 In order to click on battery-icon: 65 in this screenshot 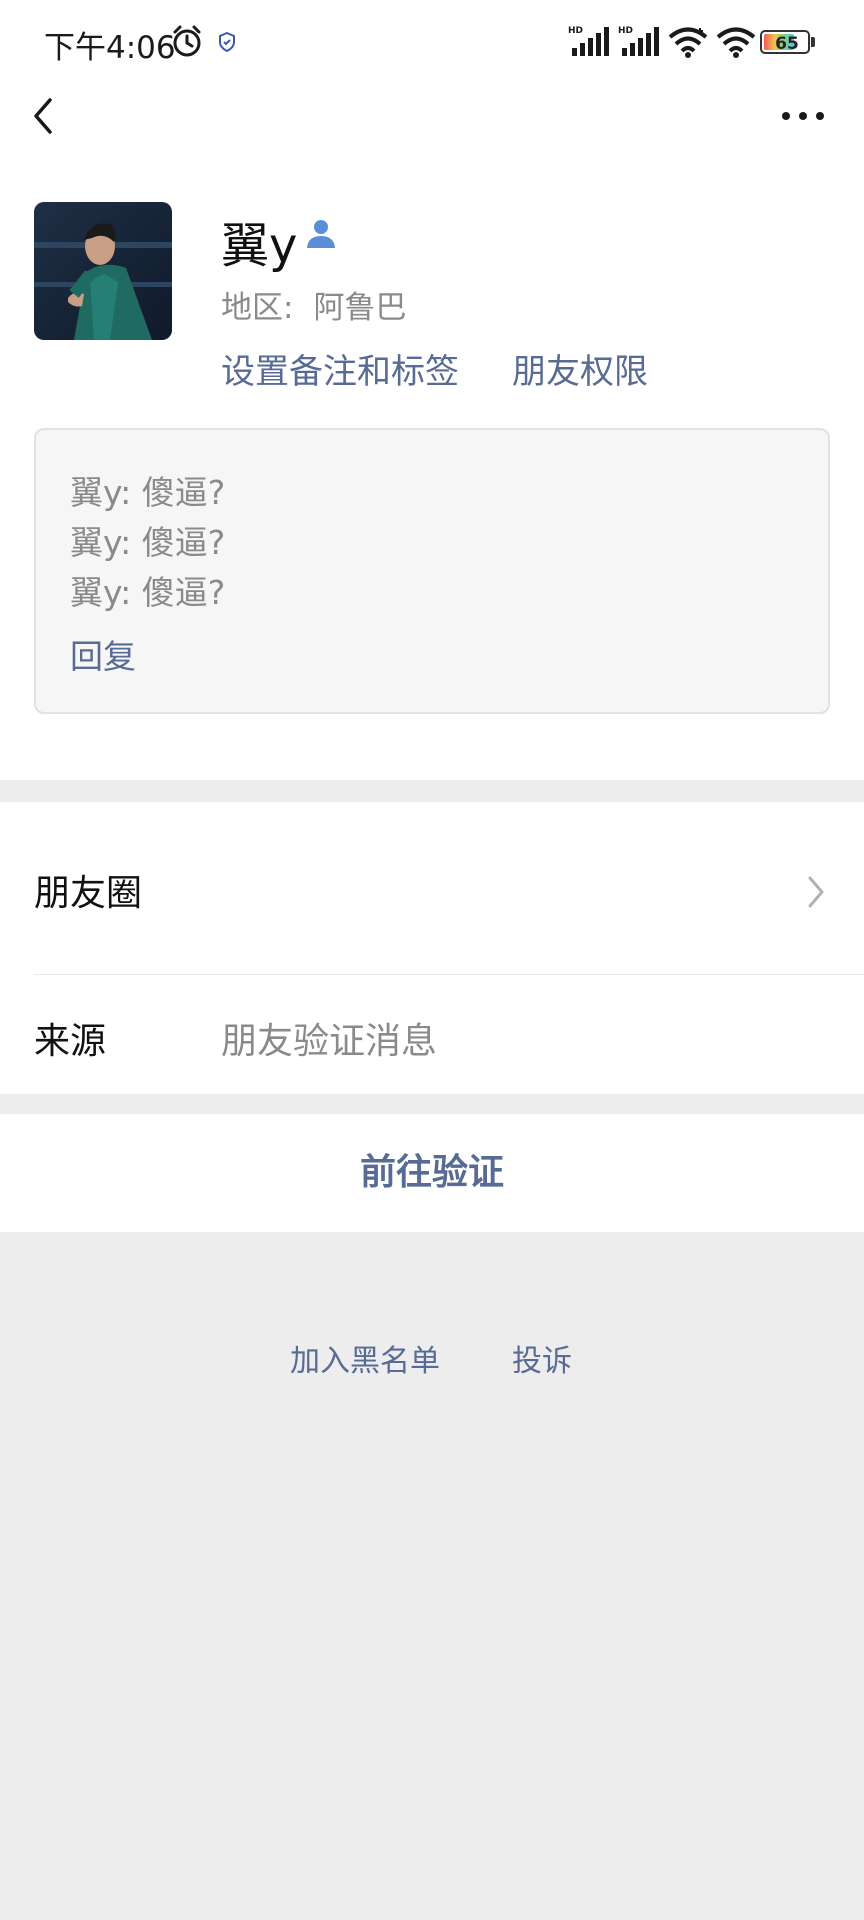, I will do `click(788, 42)`.